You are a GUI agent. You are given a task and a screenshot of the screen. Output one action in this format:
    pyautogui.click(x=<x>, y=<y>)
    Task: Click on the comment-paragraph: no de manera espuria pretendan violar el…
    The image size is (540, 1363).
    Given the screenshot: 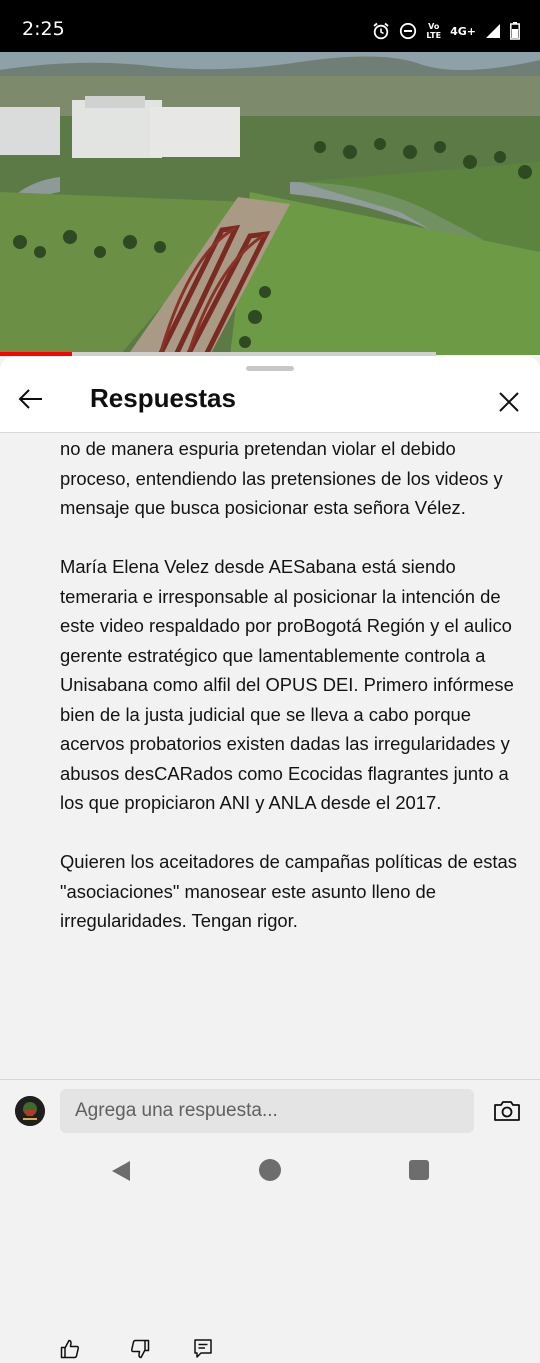 What is the action you would take?
    pyautogui.click(x=281, y=478)
    